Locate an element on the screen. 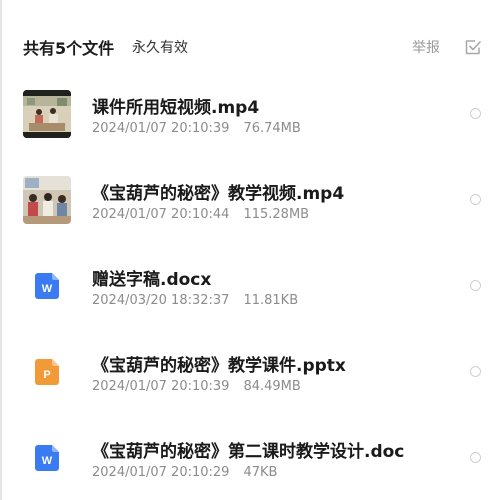 The height and width of the screenshot is (500, 501). file-name: 课件所用短视频.mp4 is located at coordinates (176, 108).